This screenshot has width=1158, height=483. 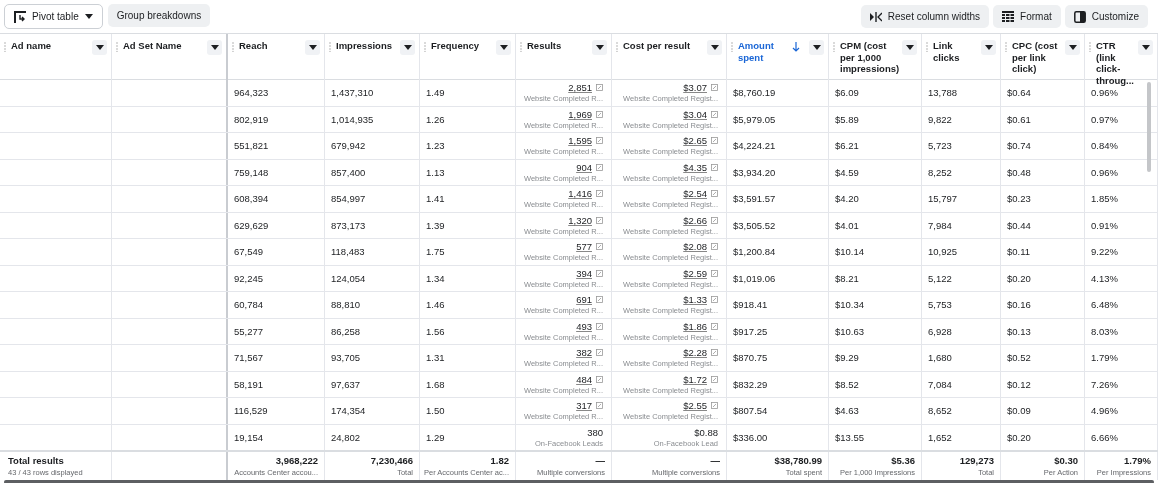 I want to click on customize-button: Customize, so click(x=1106, y=16).